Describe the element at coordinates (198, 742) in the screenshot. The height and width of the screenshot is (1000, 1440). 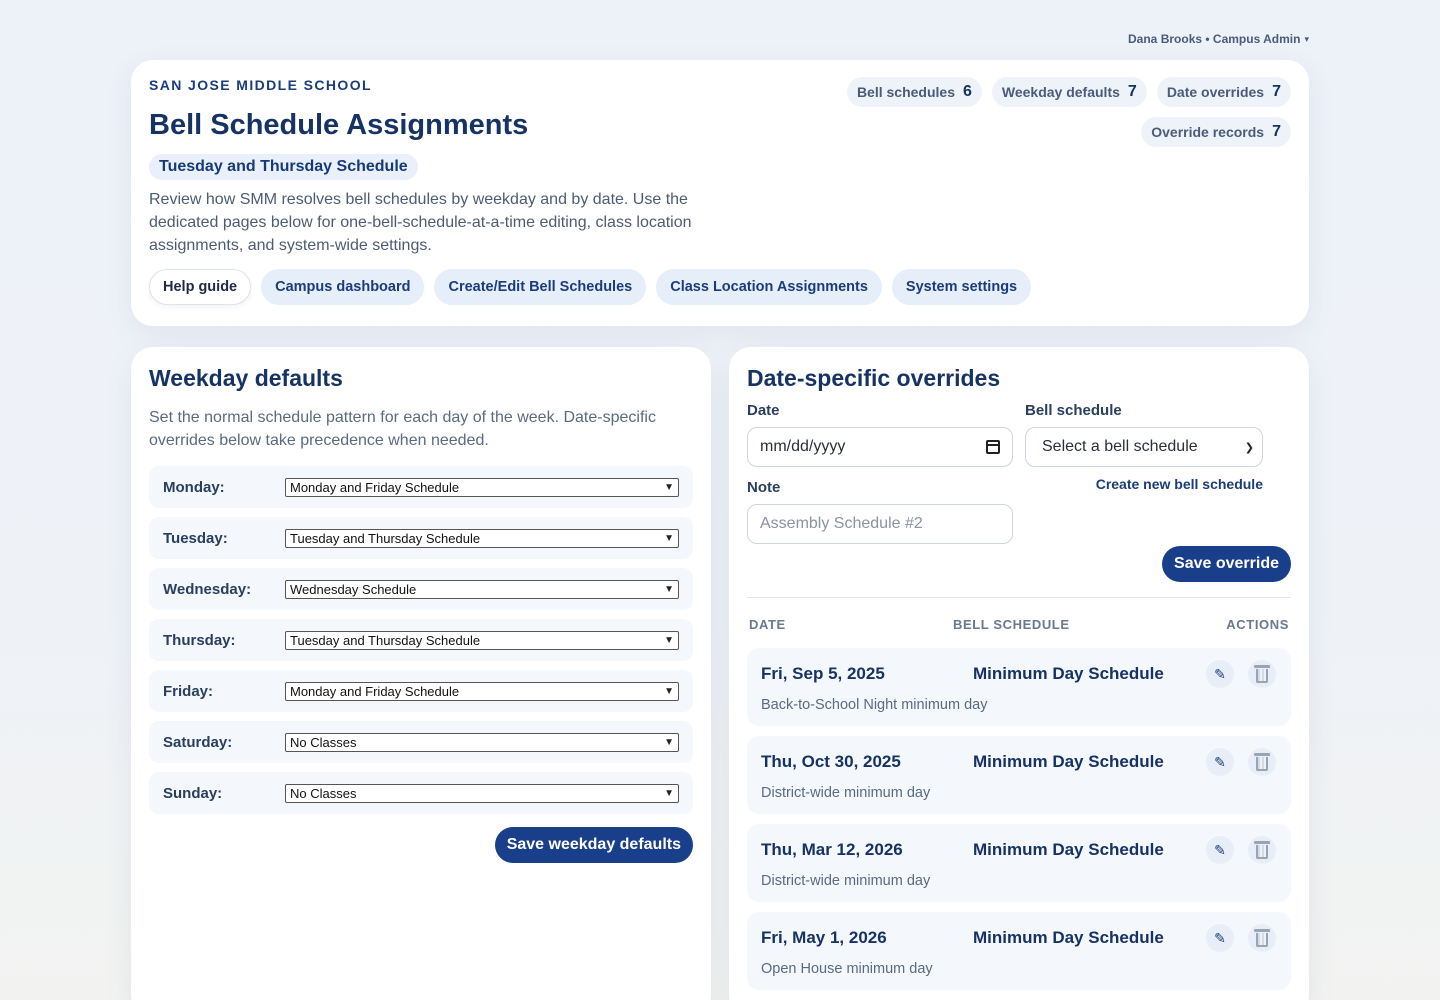
I see `day-label: Saturday:` at that location.